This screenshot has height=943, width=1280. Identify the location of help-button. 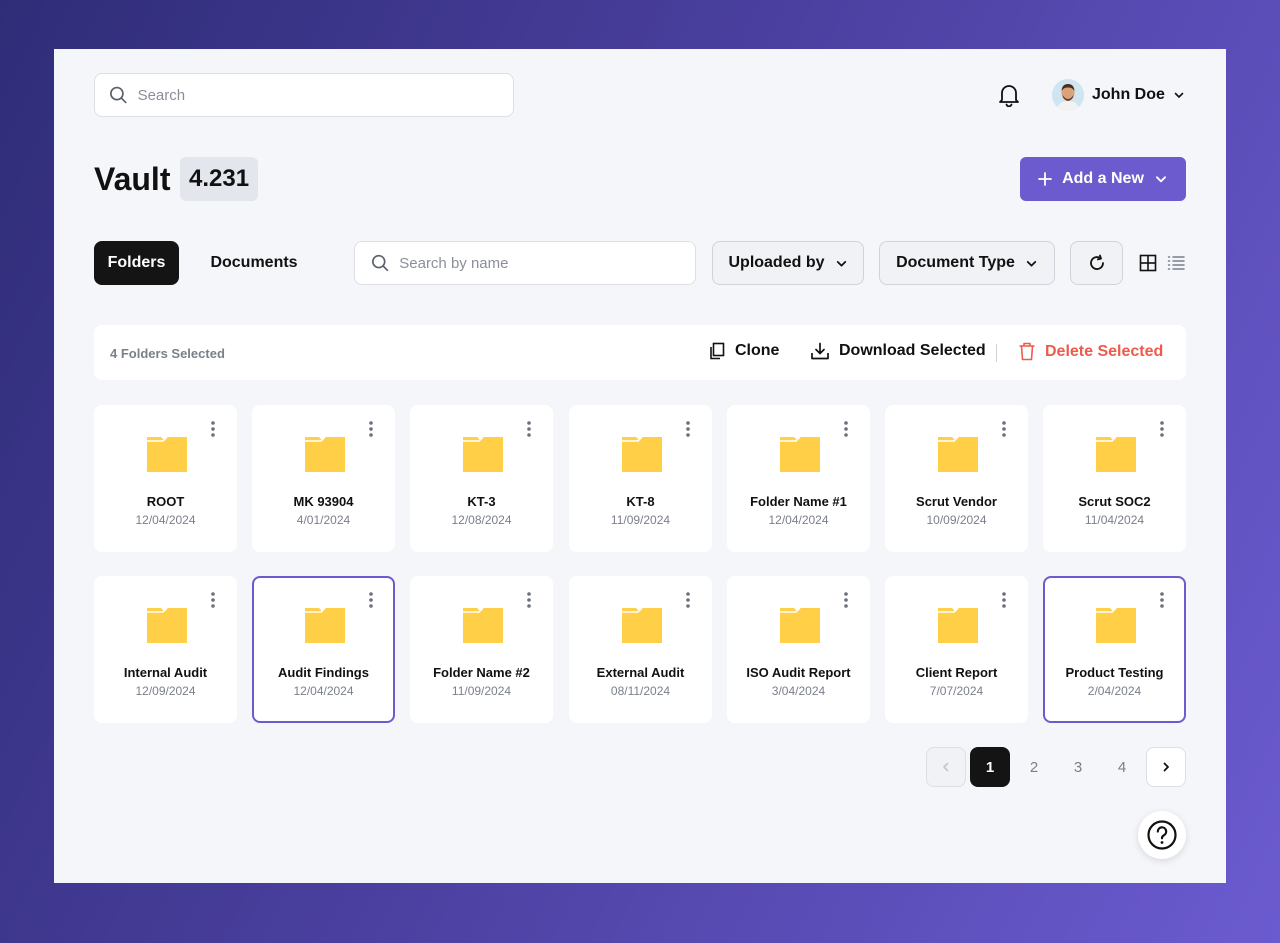
(1162, 835).